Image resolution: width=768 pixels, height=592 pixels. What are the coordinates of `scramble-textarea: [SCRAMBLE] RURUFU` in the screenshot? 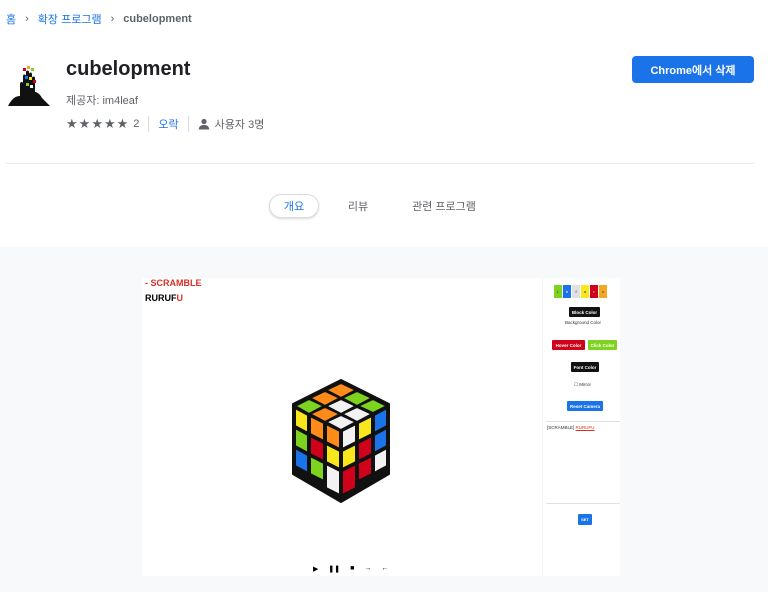 It's located at (583, 462).